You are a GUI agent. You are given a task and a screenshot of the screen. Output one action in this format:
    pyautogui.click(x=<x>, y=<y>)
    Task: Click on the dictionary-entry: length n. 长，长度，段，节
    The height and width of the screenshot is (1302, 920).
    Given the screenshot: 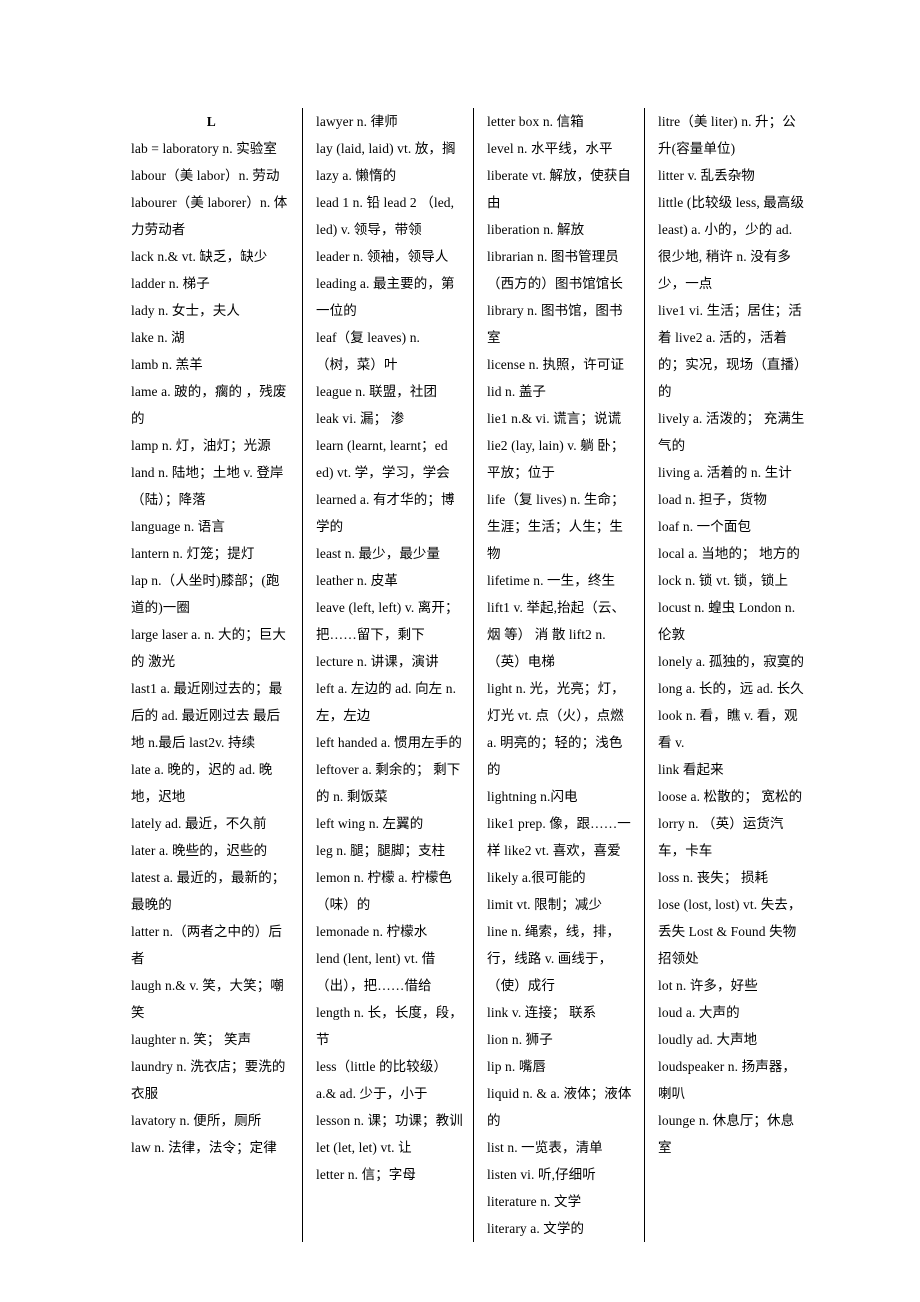 What is the action you would take?
    pyautogui.click(x=389, y=1026)
    